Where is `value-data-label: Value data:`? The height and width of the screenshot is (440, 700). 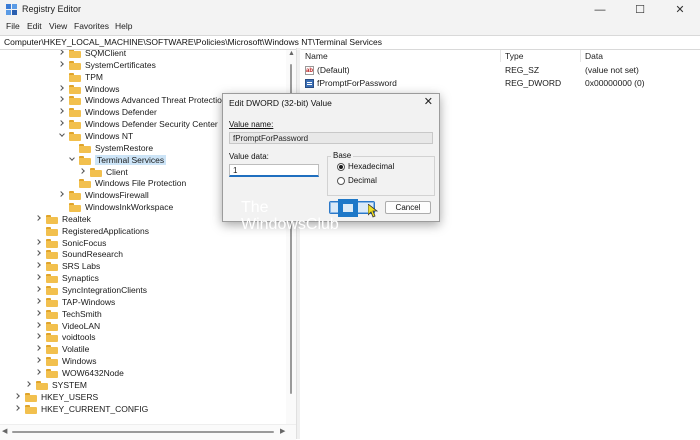 value-data-label: Value data: is located at coordinates (249, 156).